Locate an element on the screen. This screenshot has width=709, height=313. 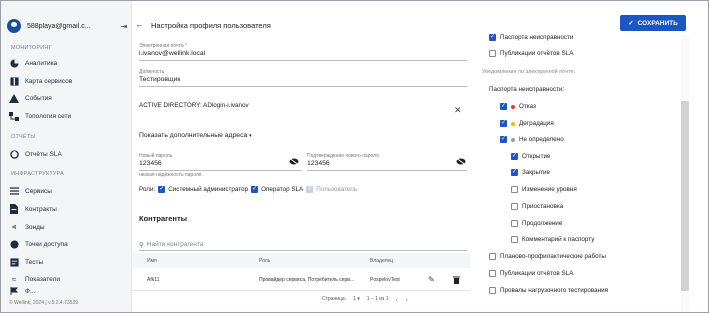
role-admin-checkbox: ✓ is located at coordinates (162, 189).